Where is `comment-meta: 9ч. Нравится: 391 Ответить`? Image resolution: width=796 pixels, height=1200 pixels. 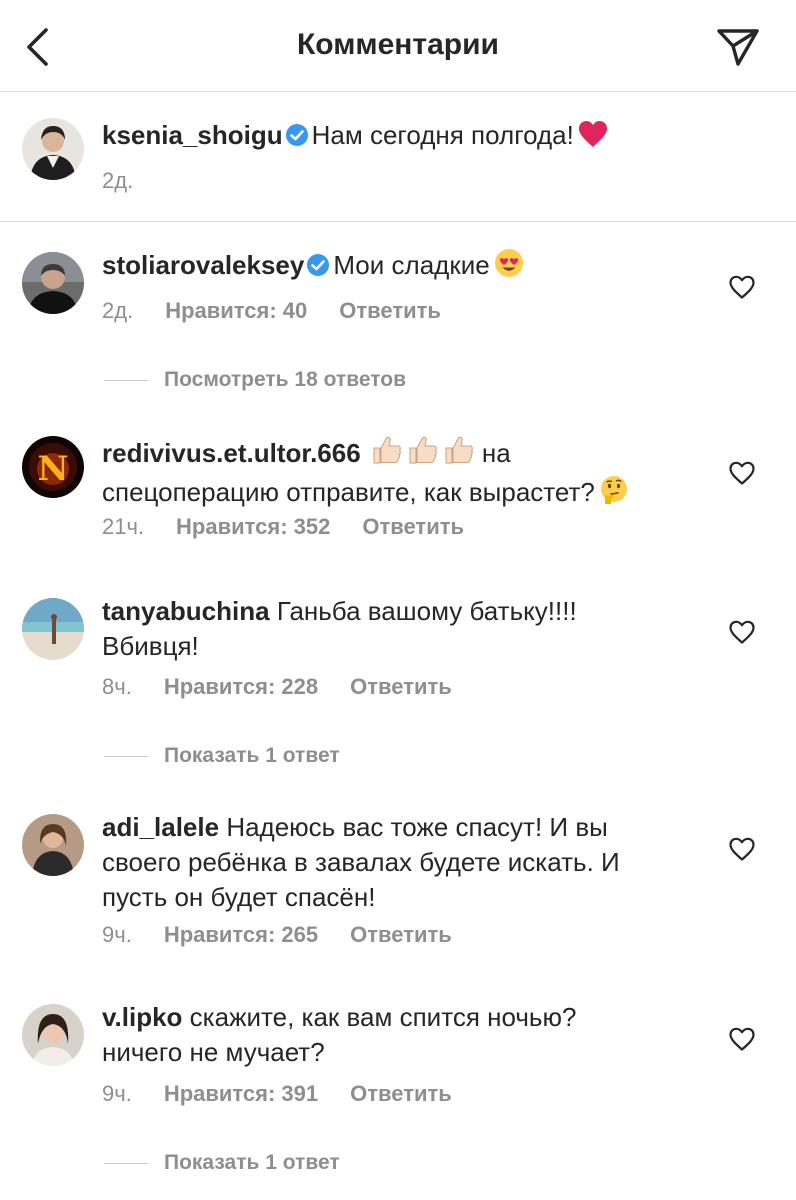
comment-meta: 9ч. Нравится: 391 Ответить is located at coordinates (277, 1094).